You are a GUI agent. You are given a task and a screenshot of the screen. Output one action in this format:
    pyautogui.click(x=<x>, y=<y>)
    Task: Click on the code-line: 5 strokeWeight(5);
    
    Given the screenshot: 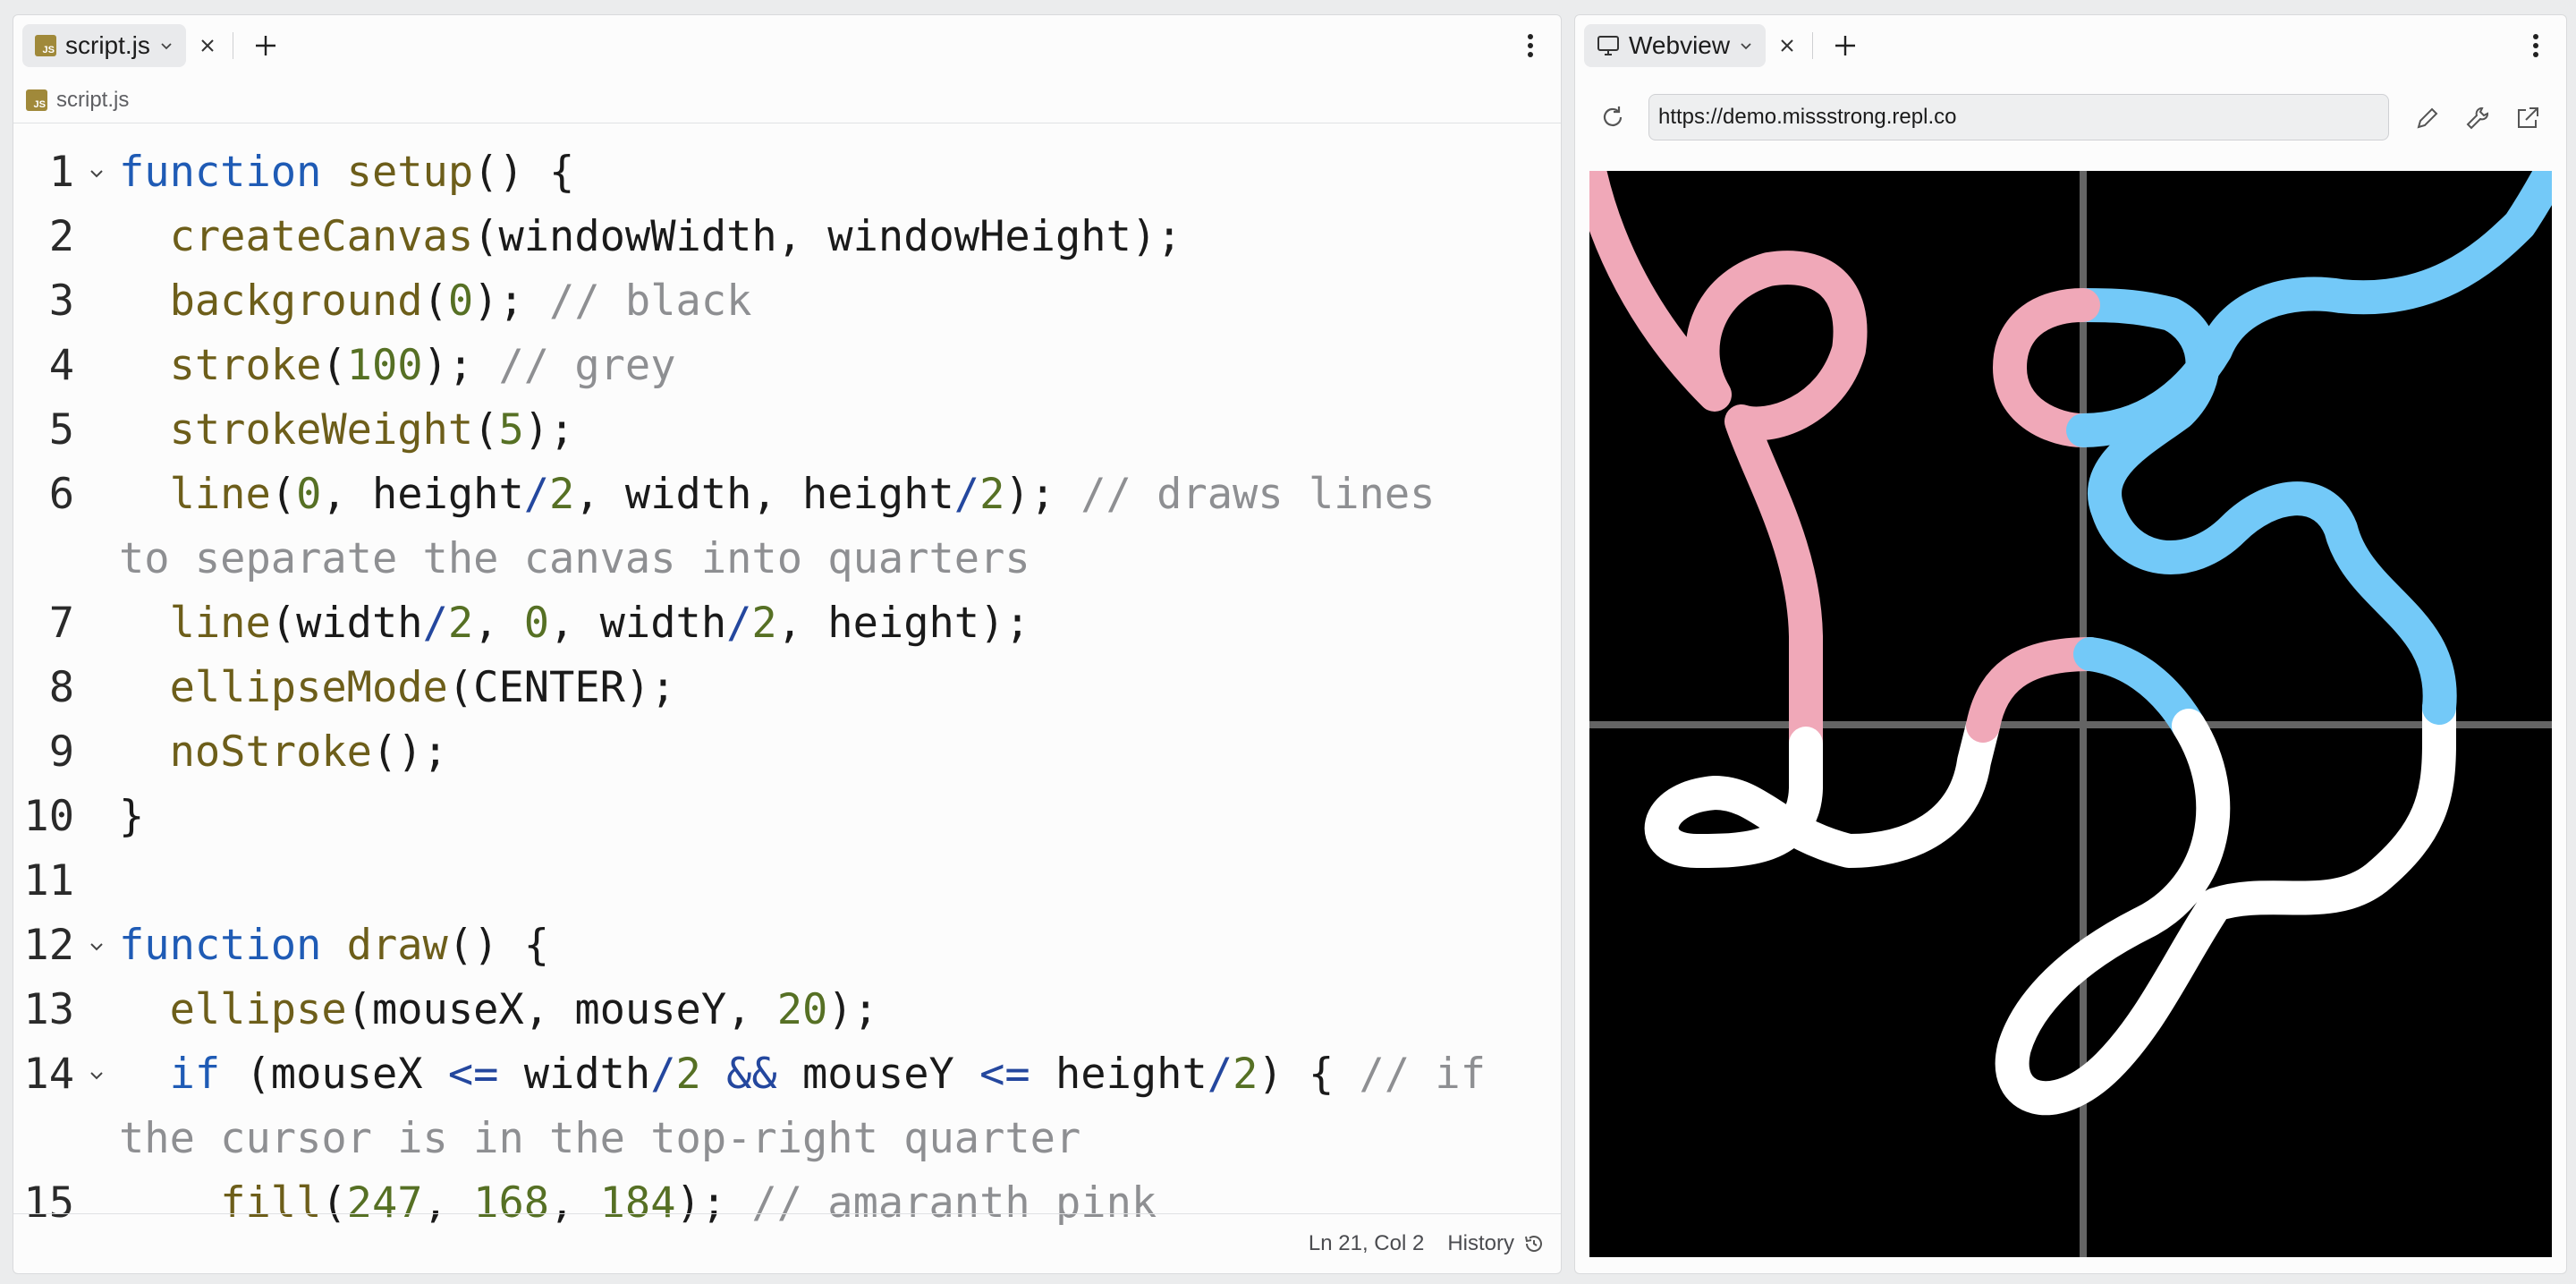 What is the action you would take?
    pyautogui.click(x=787, y=430)
    